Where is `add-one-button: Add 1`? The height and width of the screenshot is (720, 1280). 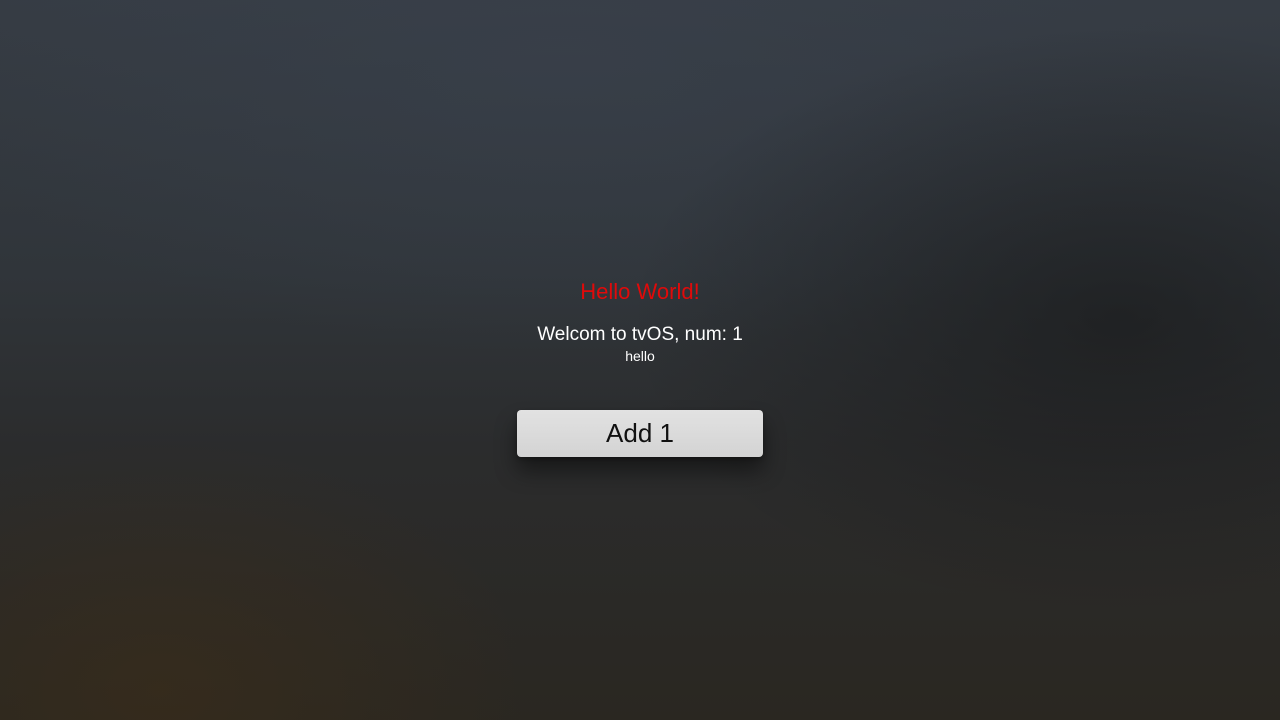 add-one-button: Add 1 is located at coordinates (640, 433).